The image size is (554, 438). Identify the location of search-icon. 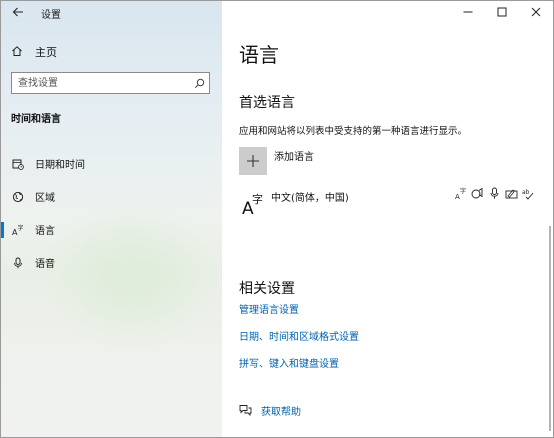
(199, 83).